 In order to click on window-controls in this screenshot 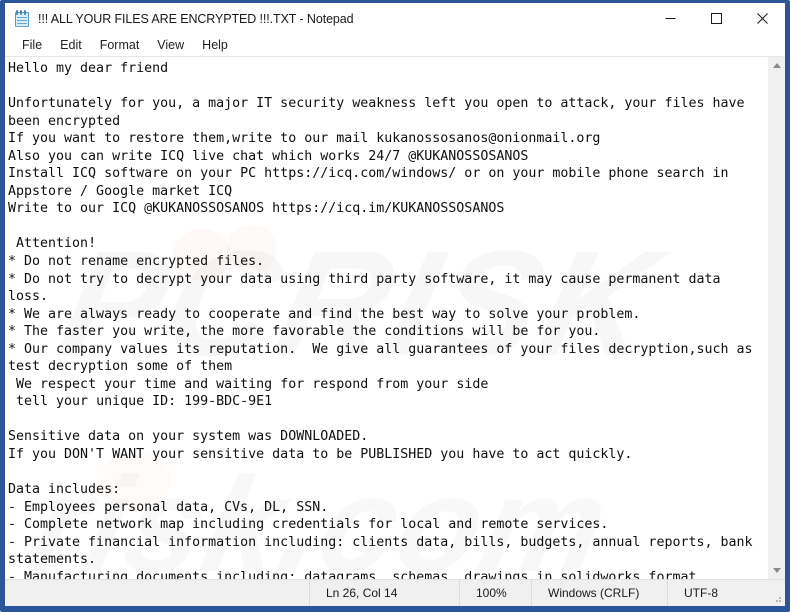, I will do `click(716, 18)`.